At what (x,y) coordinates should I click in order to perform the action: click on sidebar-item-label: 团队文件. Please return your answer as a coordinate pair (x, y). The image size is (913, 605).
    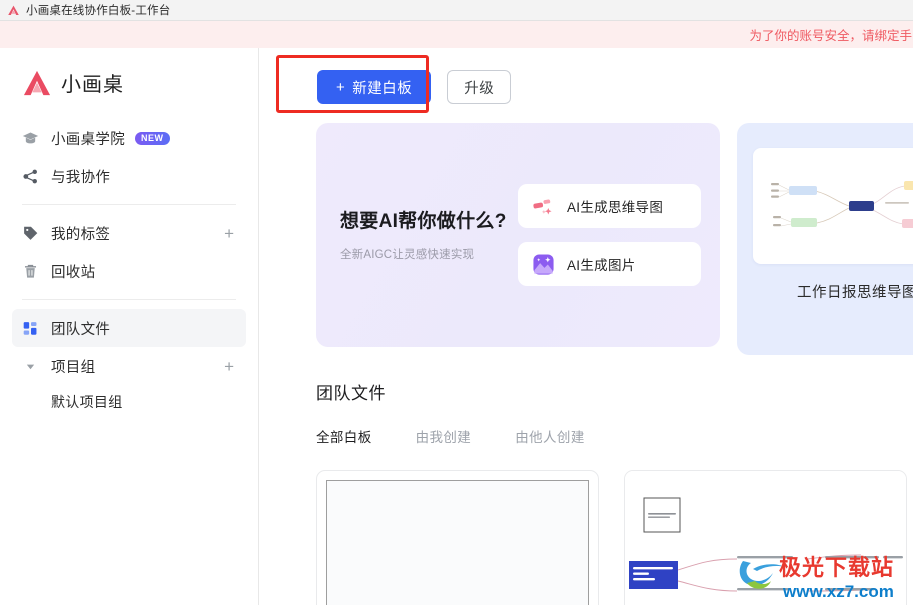
    Looking at the image, I should click on (81, 329).